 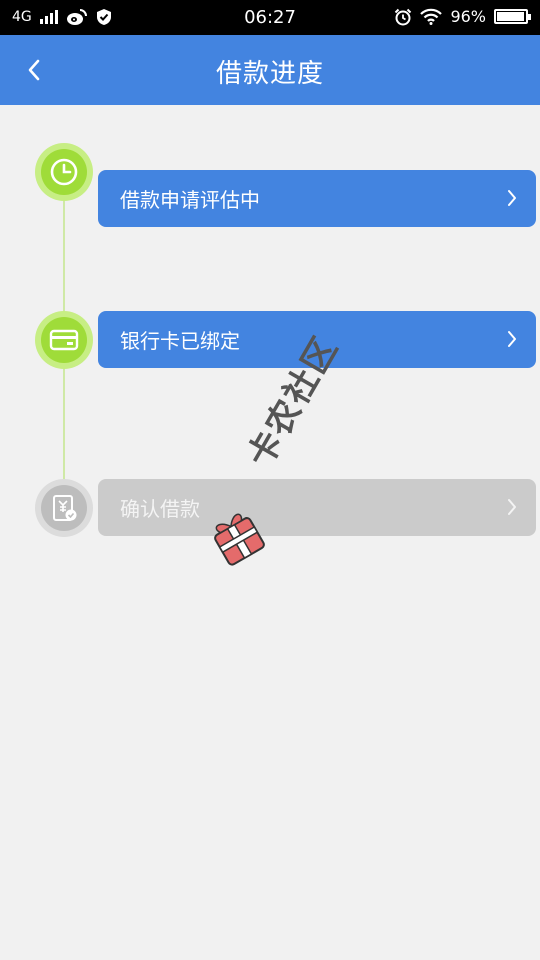 What do you see at coordinates (403, 16) in the screenshot?
I see `alarm-icon` at bounding box center [403, 16].